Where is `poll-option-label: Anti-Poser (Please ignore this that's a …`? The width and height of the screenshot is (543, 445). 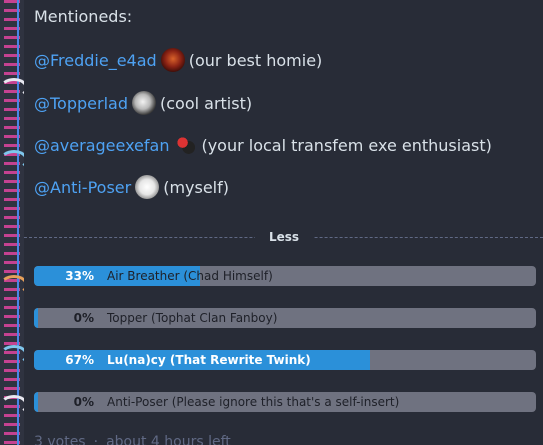
poll-option-label: Anti-Poser (Please ignore this that's a … is located at coordinates (253, 402).